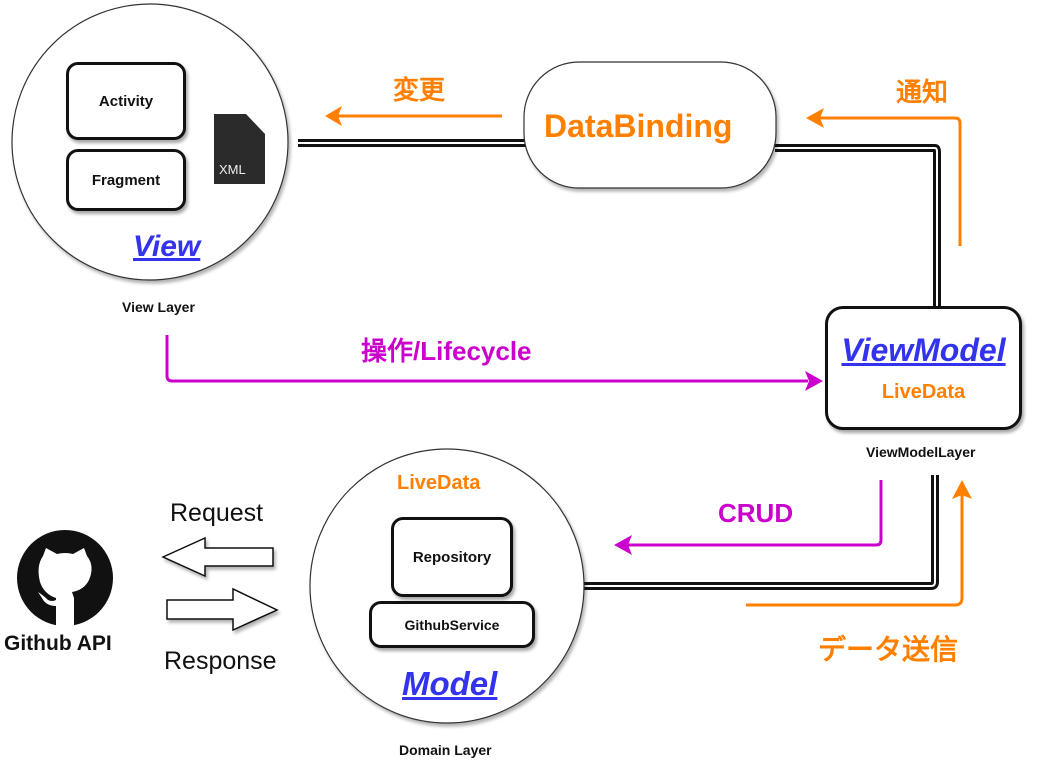 The image size is (1050, 761). Describe the element at coordinates (450, 683) in the screenshot. I see `model-title: Model` at that location.